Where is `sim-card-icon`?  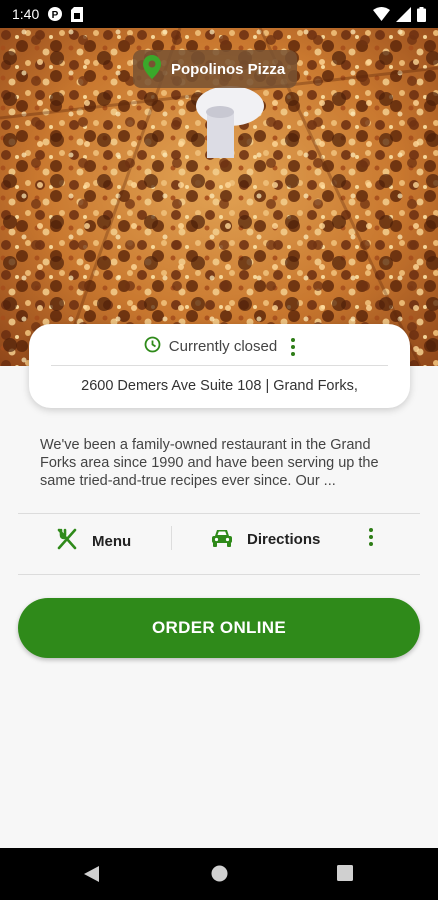
sim-card-icon is located at coordinates (77, 14).